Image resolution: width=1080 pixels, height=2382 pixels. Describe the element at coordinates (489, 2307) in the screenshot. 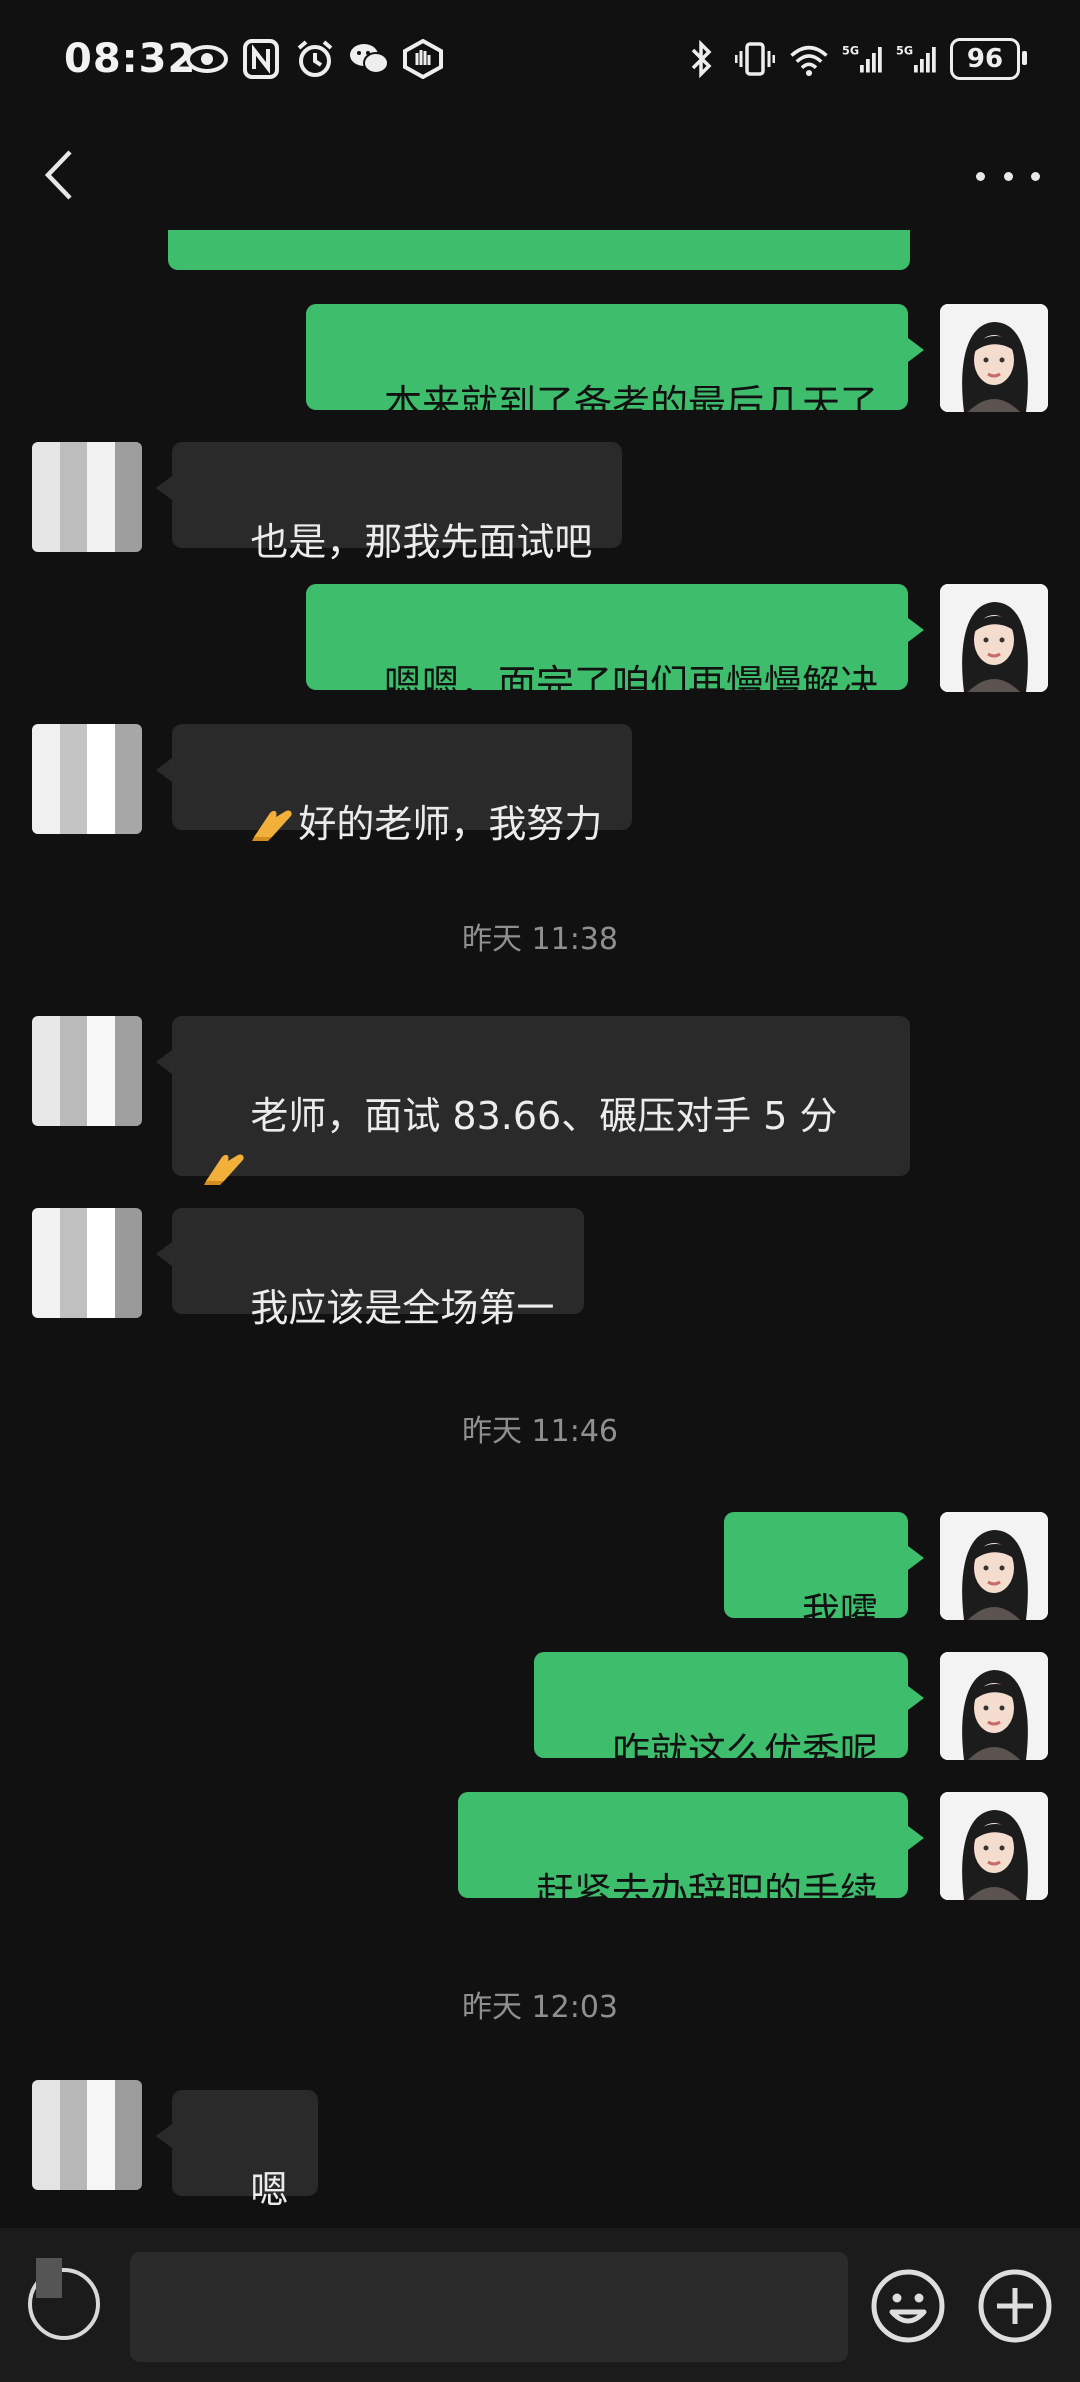

I see `message-input` at that location.